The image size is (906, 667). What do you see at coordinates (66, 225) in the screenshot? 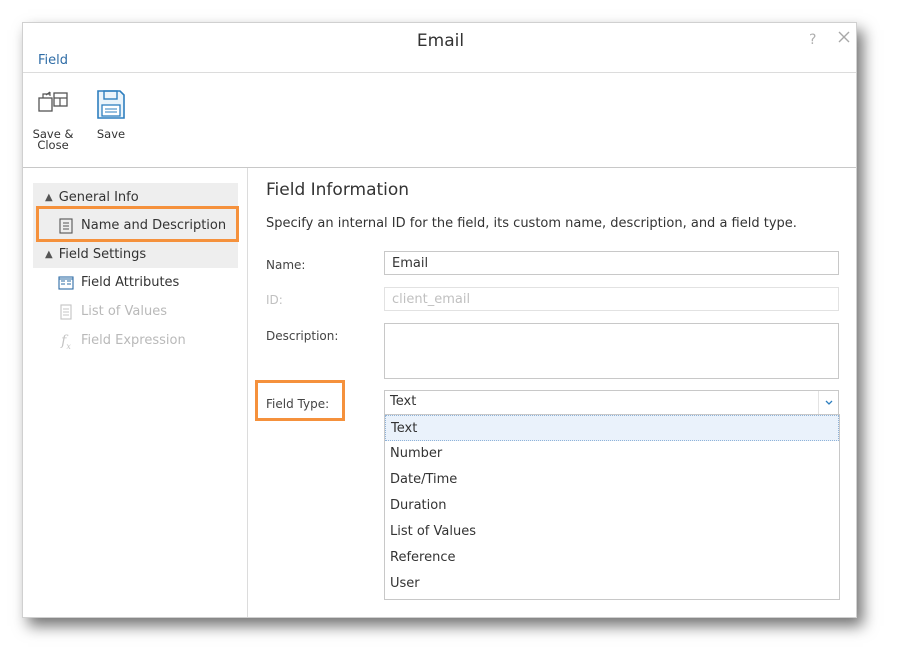
I see `document-icon` at bounding box center [66, 225].